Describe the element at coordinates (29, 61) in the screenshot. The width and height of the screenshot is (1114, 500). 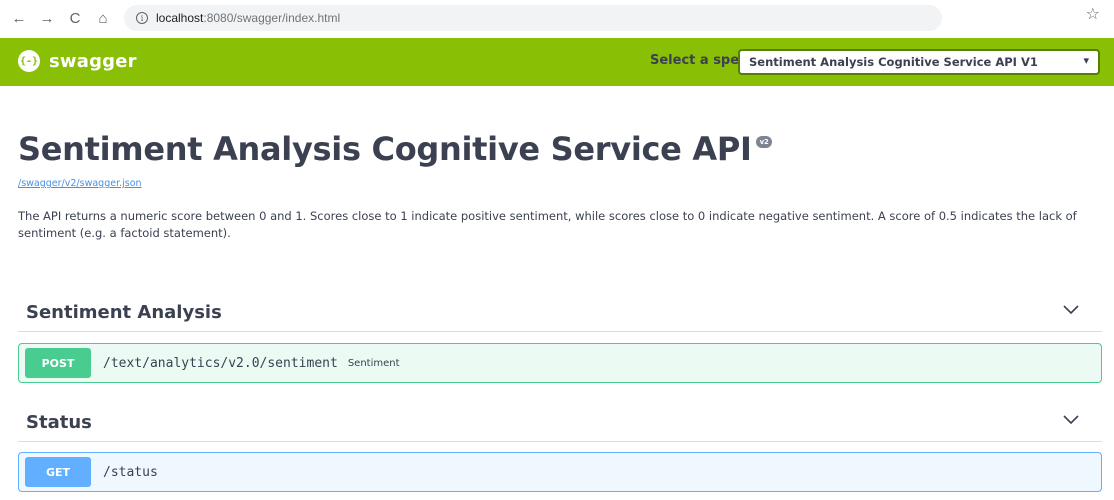
I see `swagger-logo-icon: {-}` at that location.